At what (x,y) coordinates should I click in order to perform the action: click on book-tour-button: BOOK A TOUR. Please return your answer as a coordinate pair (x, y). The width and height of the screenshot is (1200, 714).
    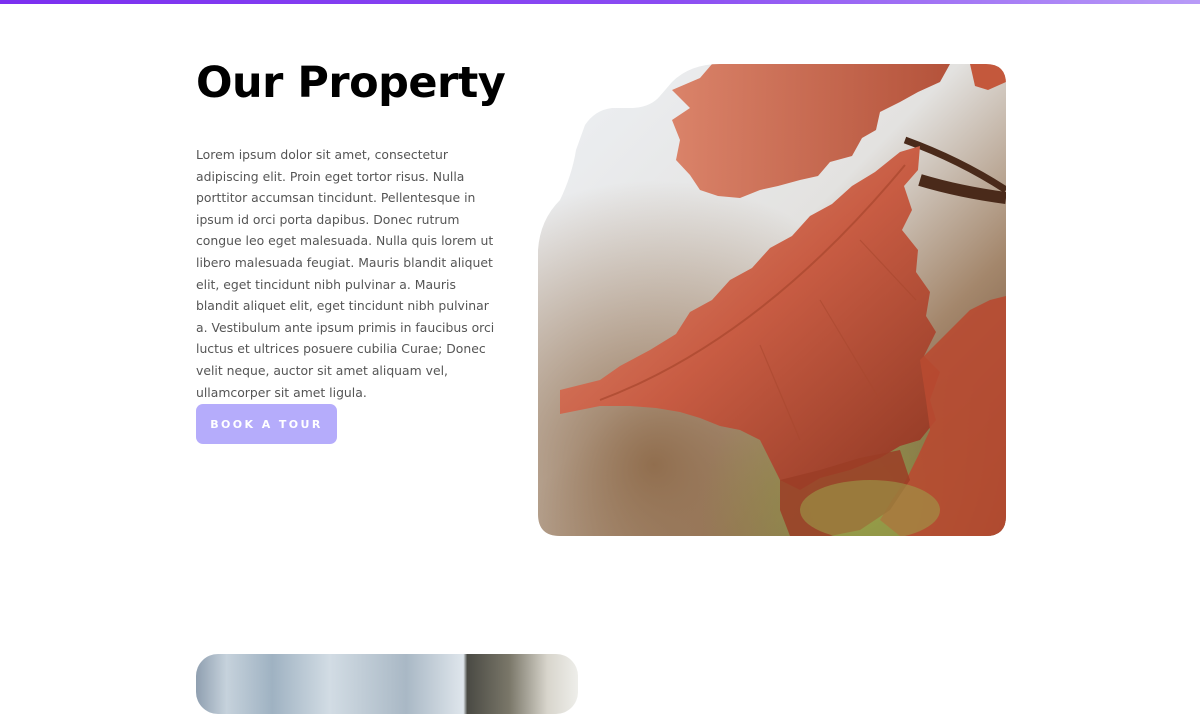
    Looking at the image, I should click on (266, 424).